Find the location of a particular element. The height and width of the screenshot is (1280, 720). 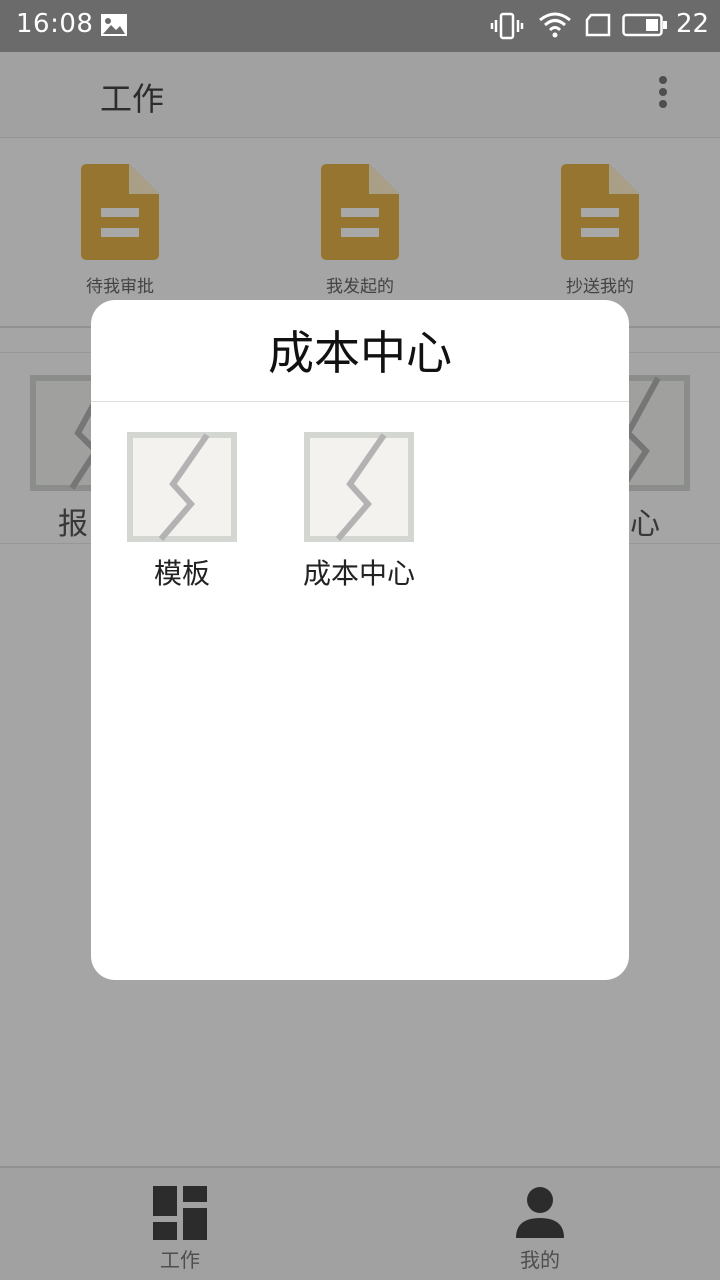

battery-level: 22 is located at coordinates (693, 24).